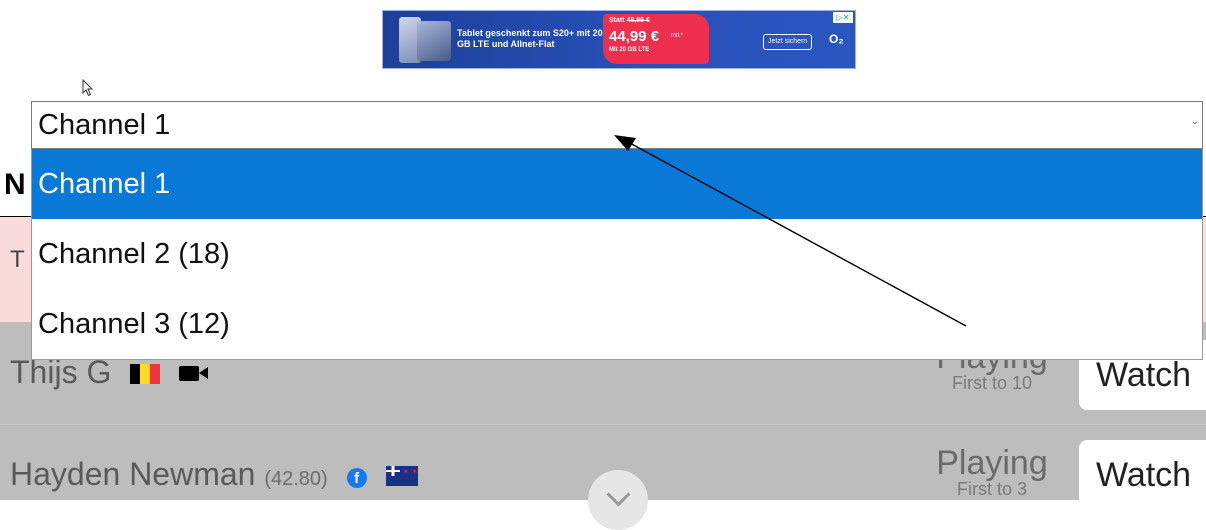  What do you see at coordinates (677, 36) in the screenshot?
I see `price-suffix: mtl.*` at bounding box center [677, 36].